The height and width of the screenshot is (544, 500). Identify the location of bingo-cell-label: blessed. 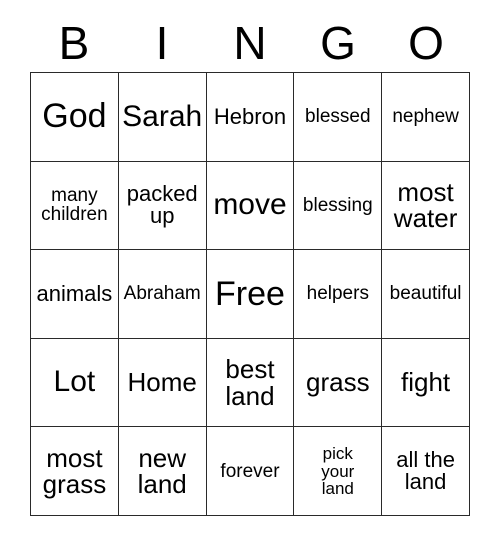
(338, 117).